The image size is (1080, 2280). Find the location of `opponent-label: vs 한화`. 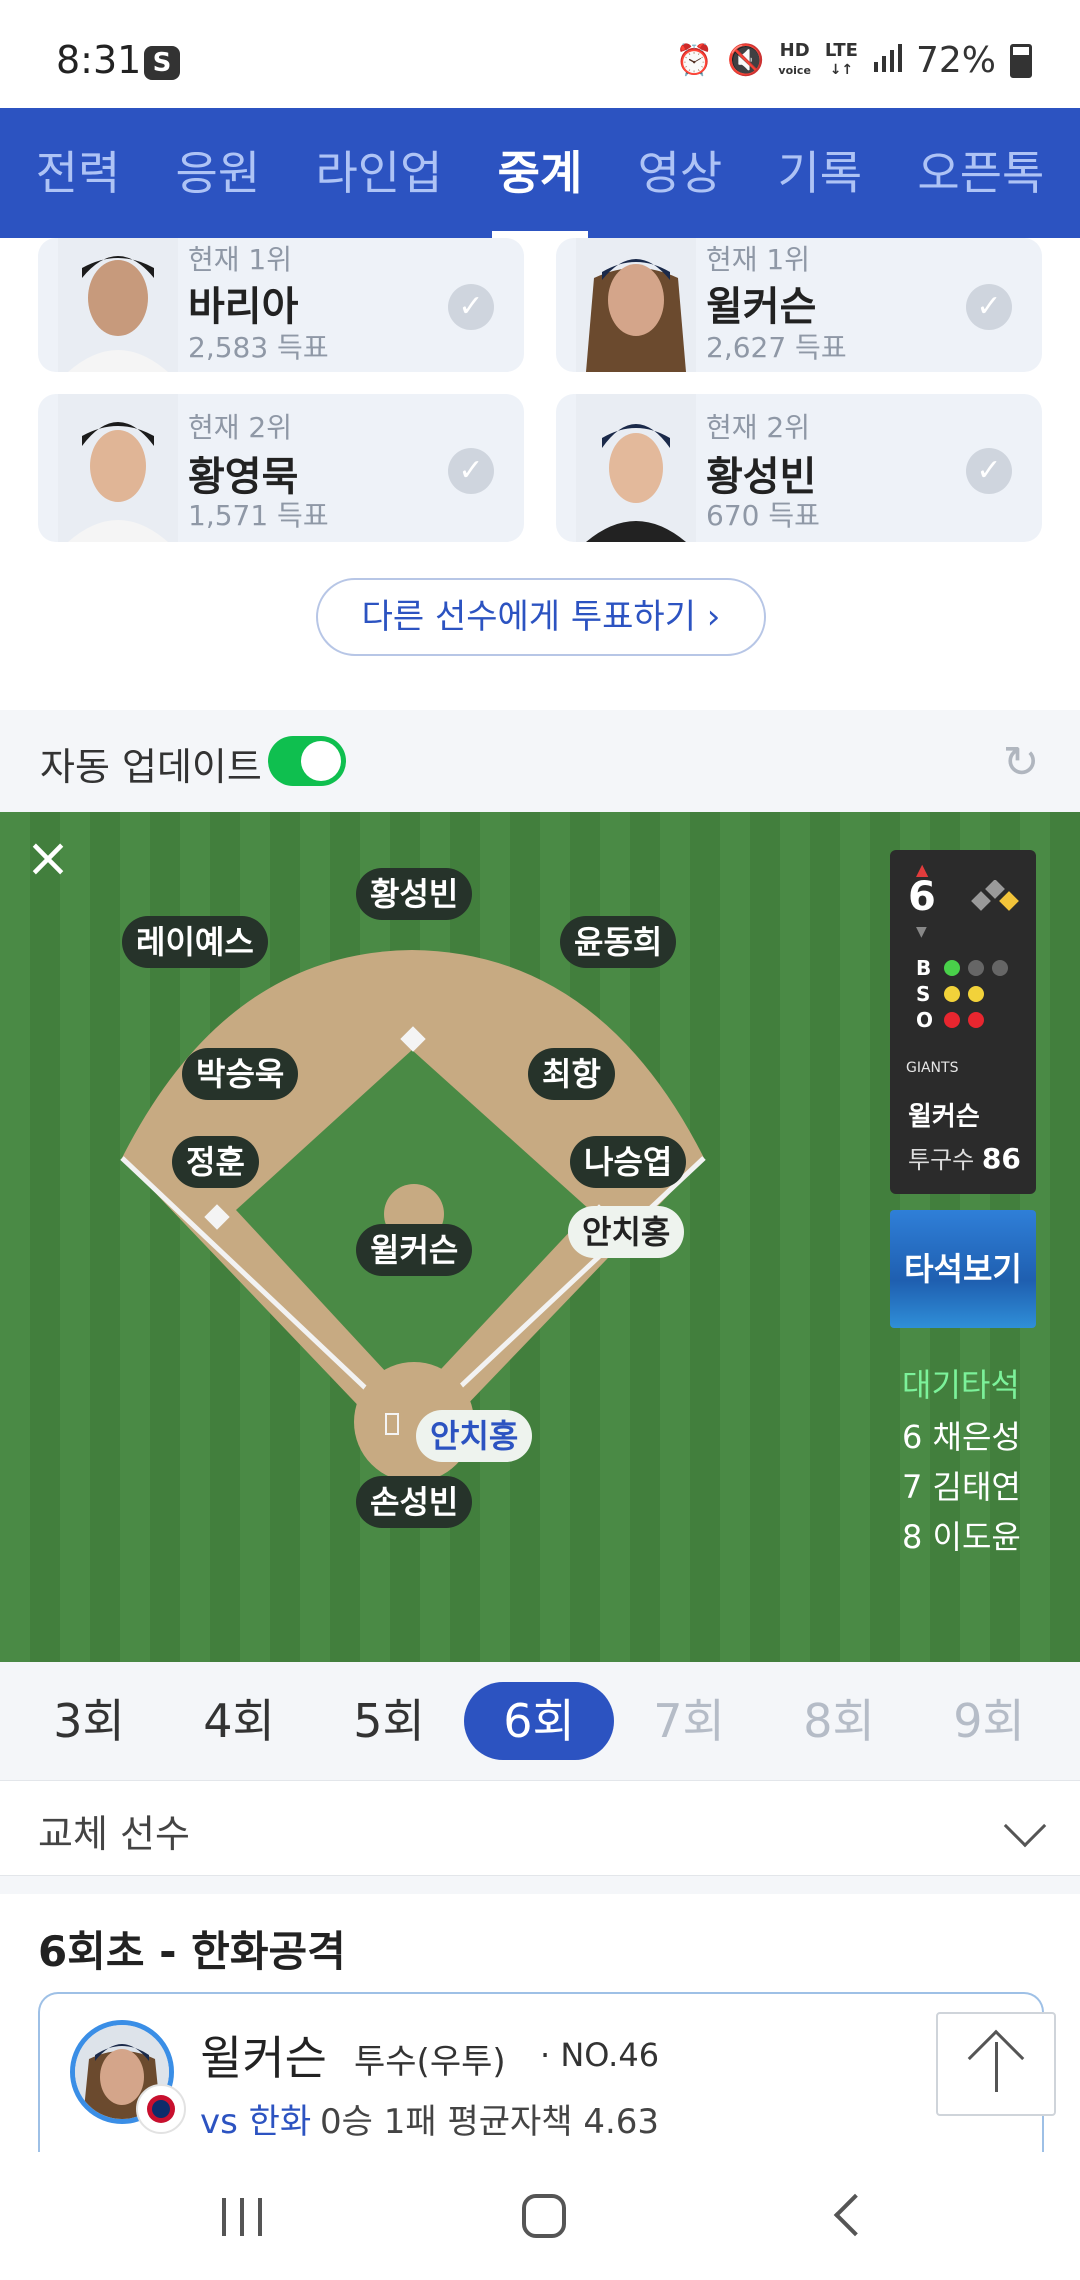

opponent-label: vs 한화 is located at coordinates (256, 2122).